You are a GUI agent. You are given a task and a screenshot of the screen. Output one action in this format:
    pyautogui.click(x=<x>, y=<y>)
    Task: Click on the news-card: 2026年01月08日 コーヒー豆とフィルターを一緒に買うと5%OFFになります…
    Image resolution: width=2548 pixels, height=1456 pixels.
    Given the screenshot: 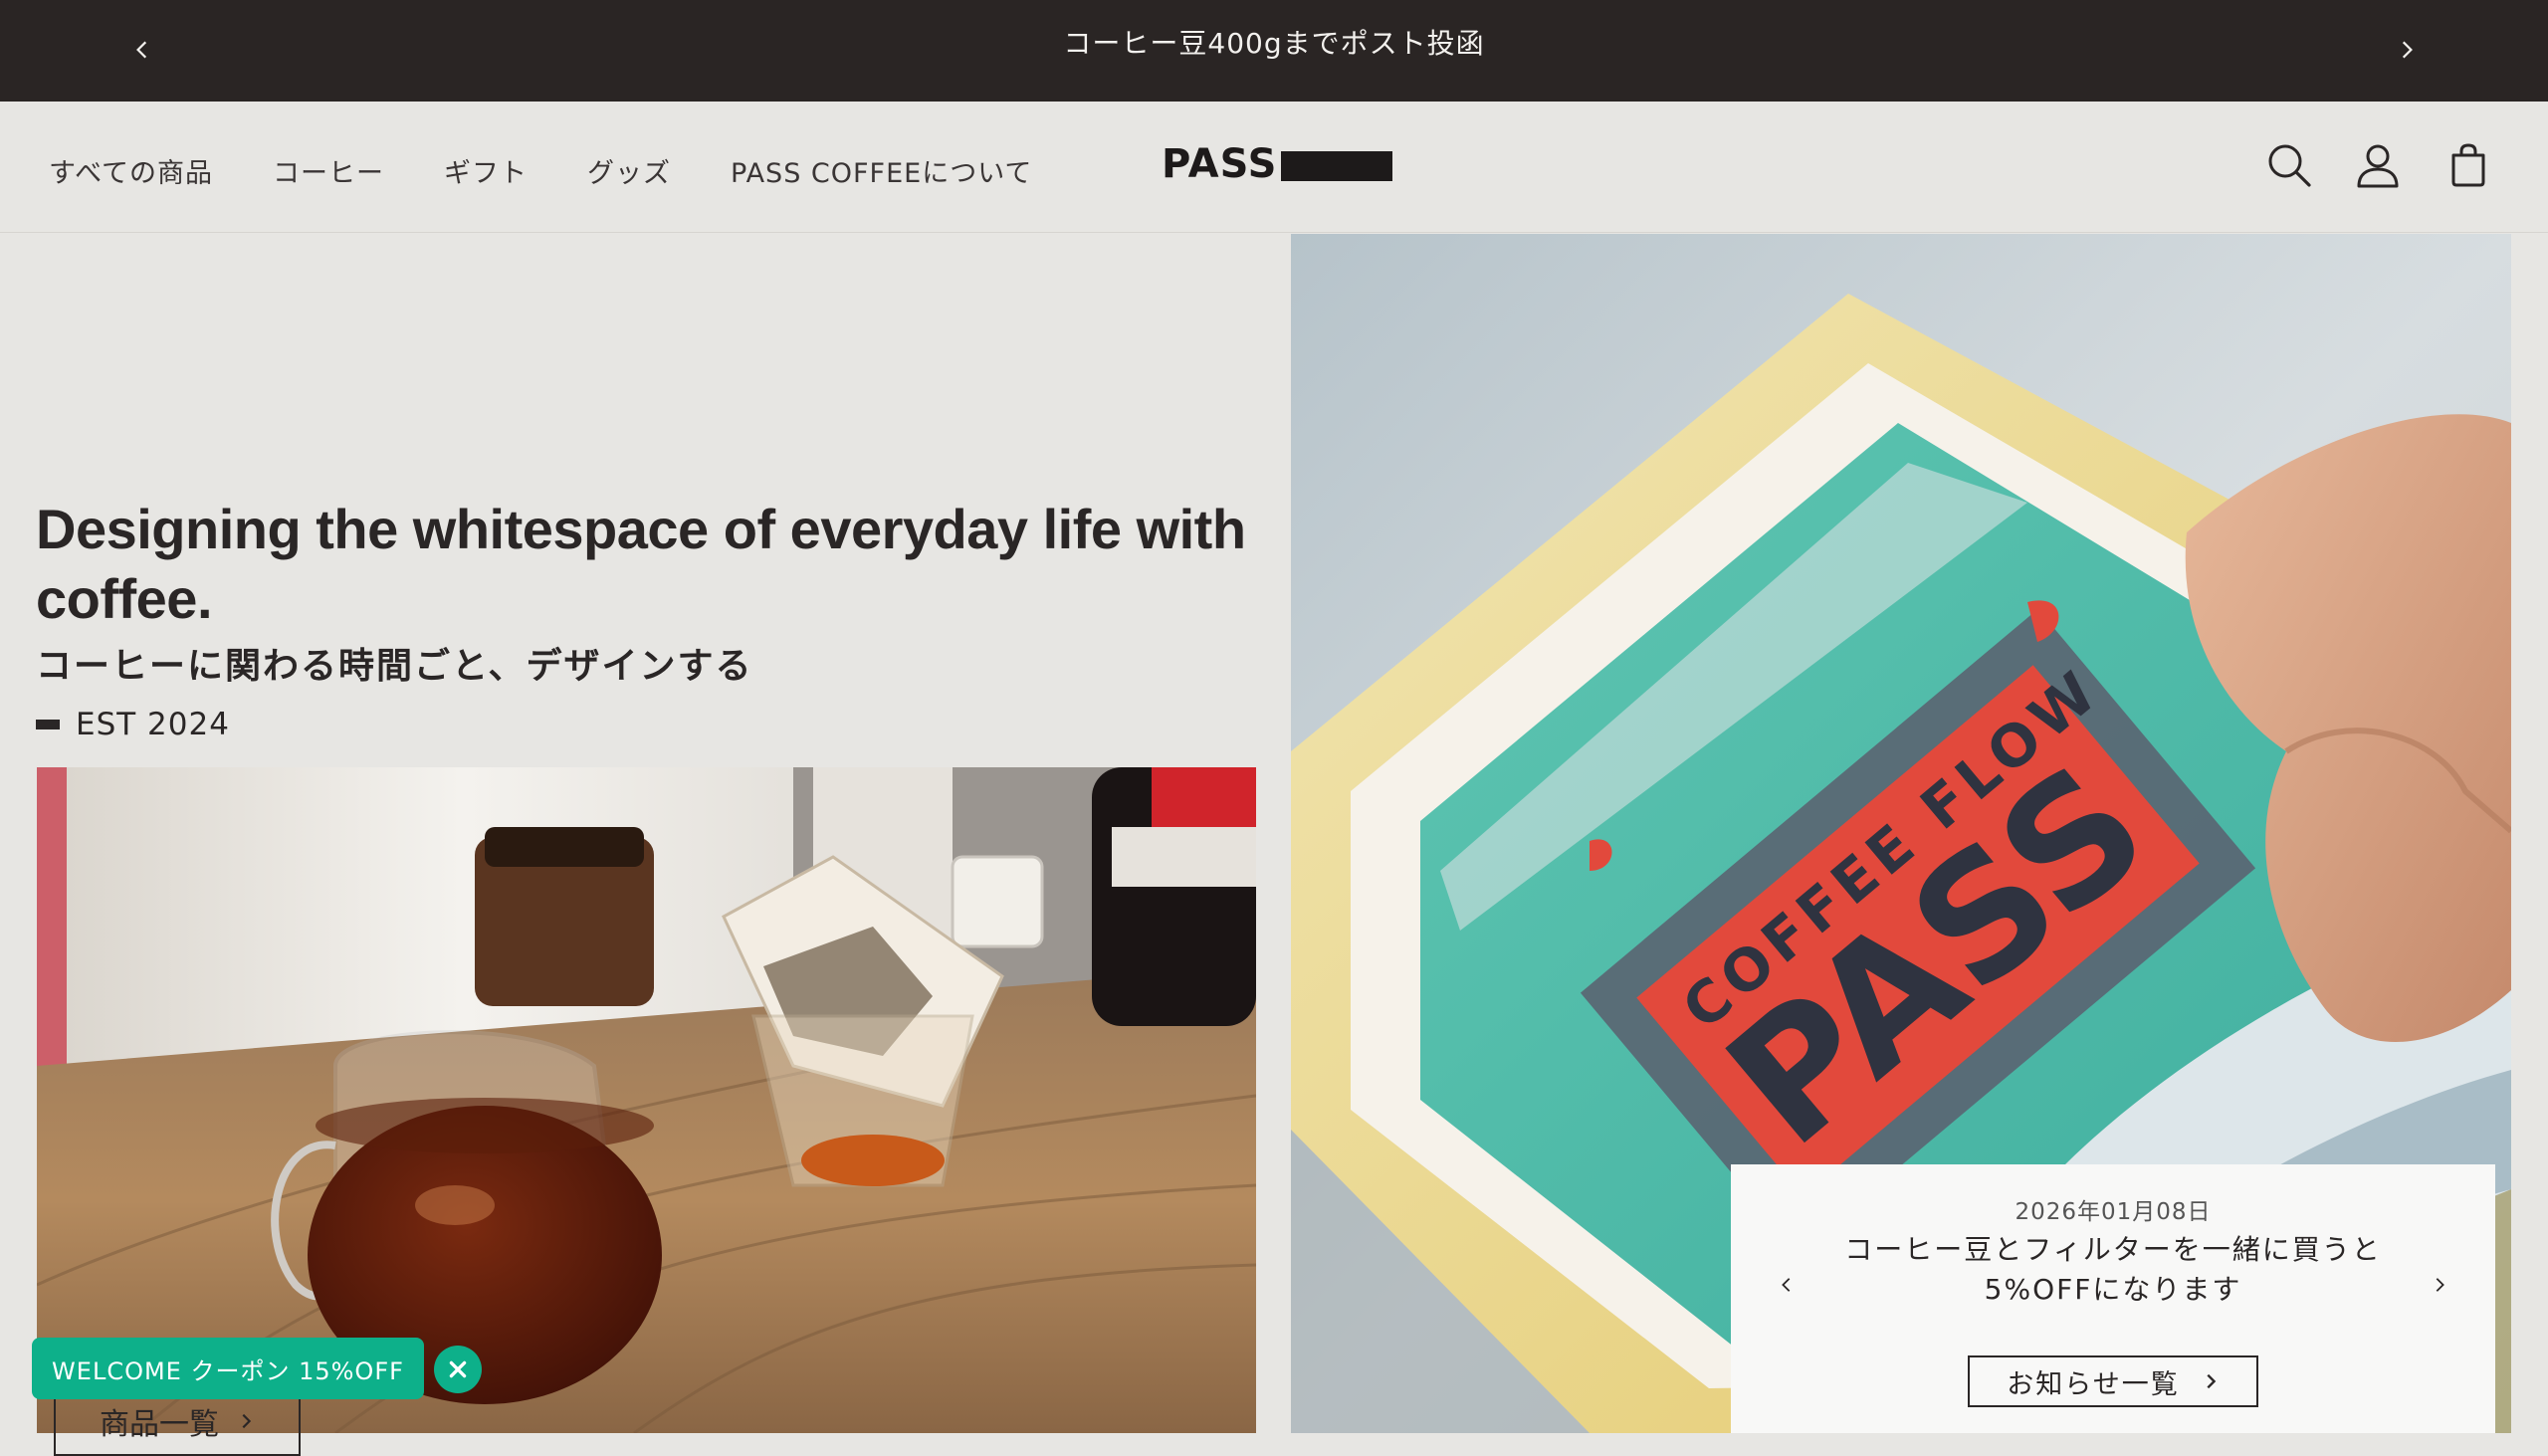 What is the action you would take?
    pyautogui.click(x=2113, y=1298)
    